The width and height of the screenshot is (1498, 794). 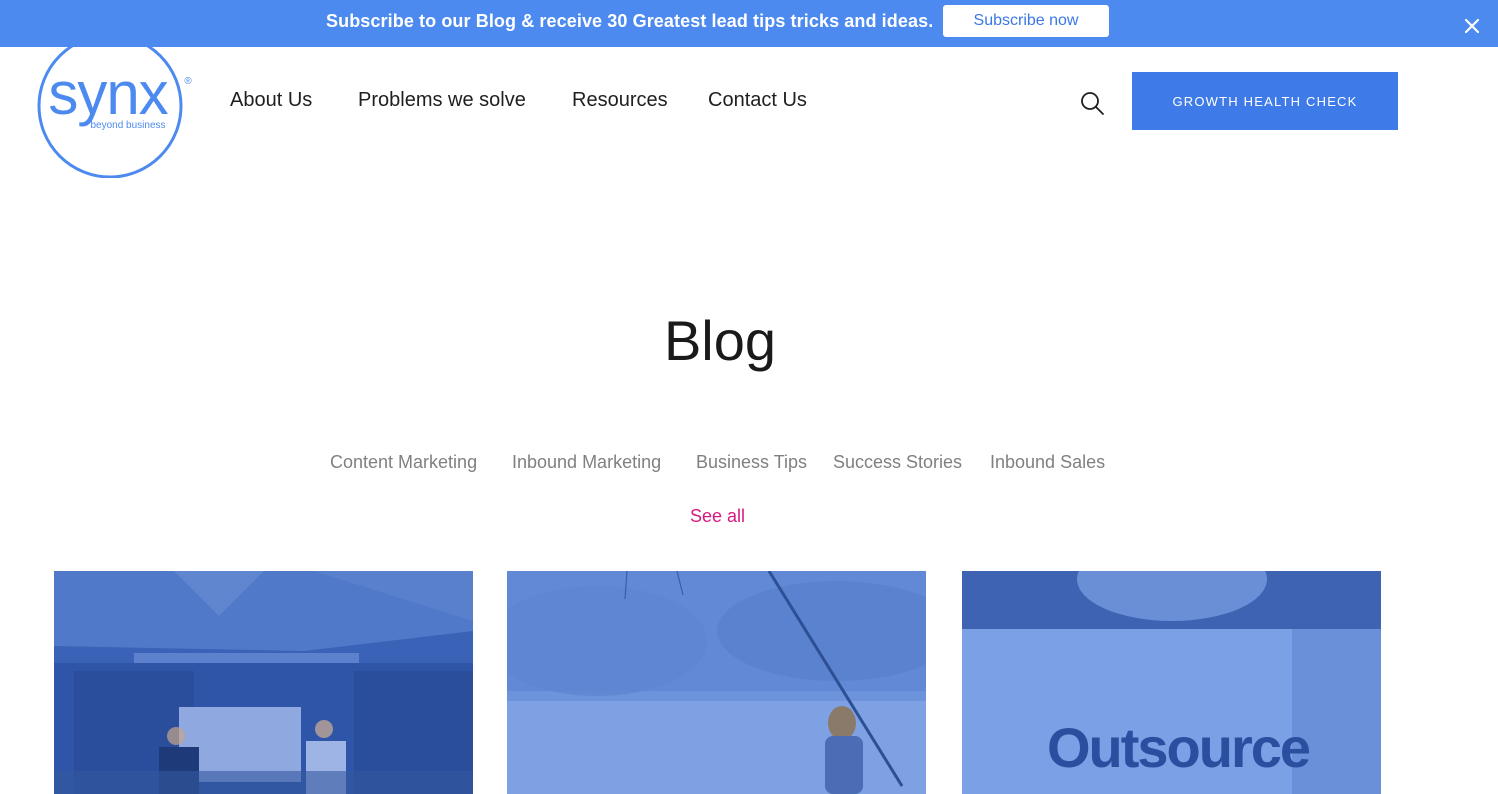 What do you see at coordinates (1092, 103) in the screenshot?
I see `search-icon` at bounding box center [1092, 103].